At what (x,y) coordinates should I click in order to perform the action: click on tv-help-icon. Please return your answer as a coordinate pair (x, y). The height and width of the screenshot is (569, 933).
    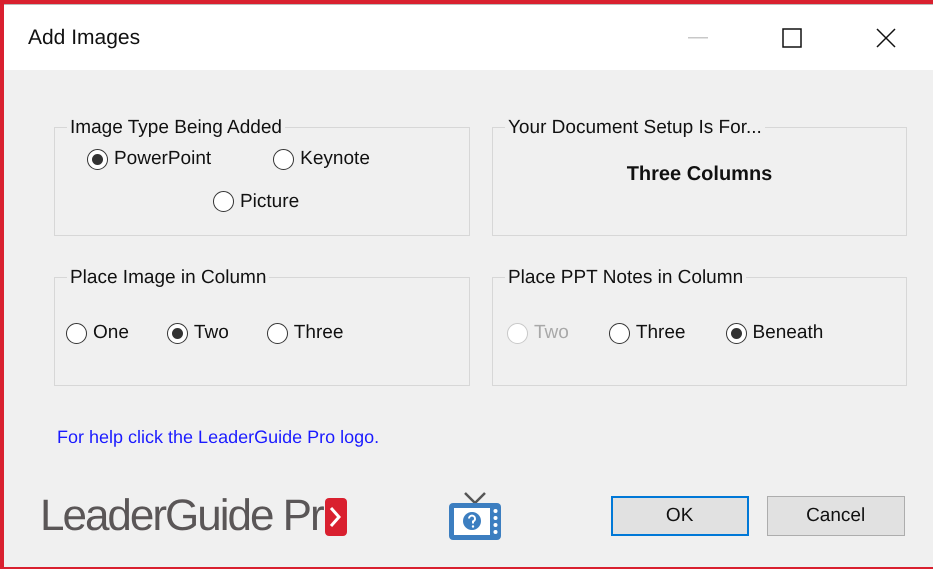
    Looking at the image, I should click on (474, 516).